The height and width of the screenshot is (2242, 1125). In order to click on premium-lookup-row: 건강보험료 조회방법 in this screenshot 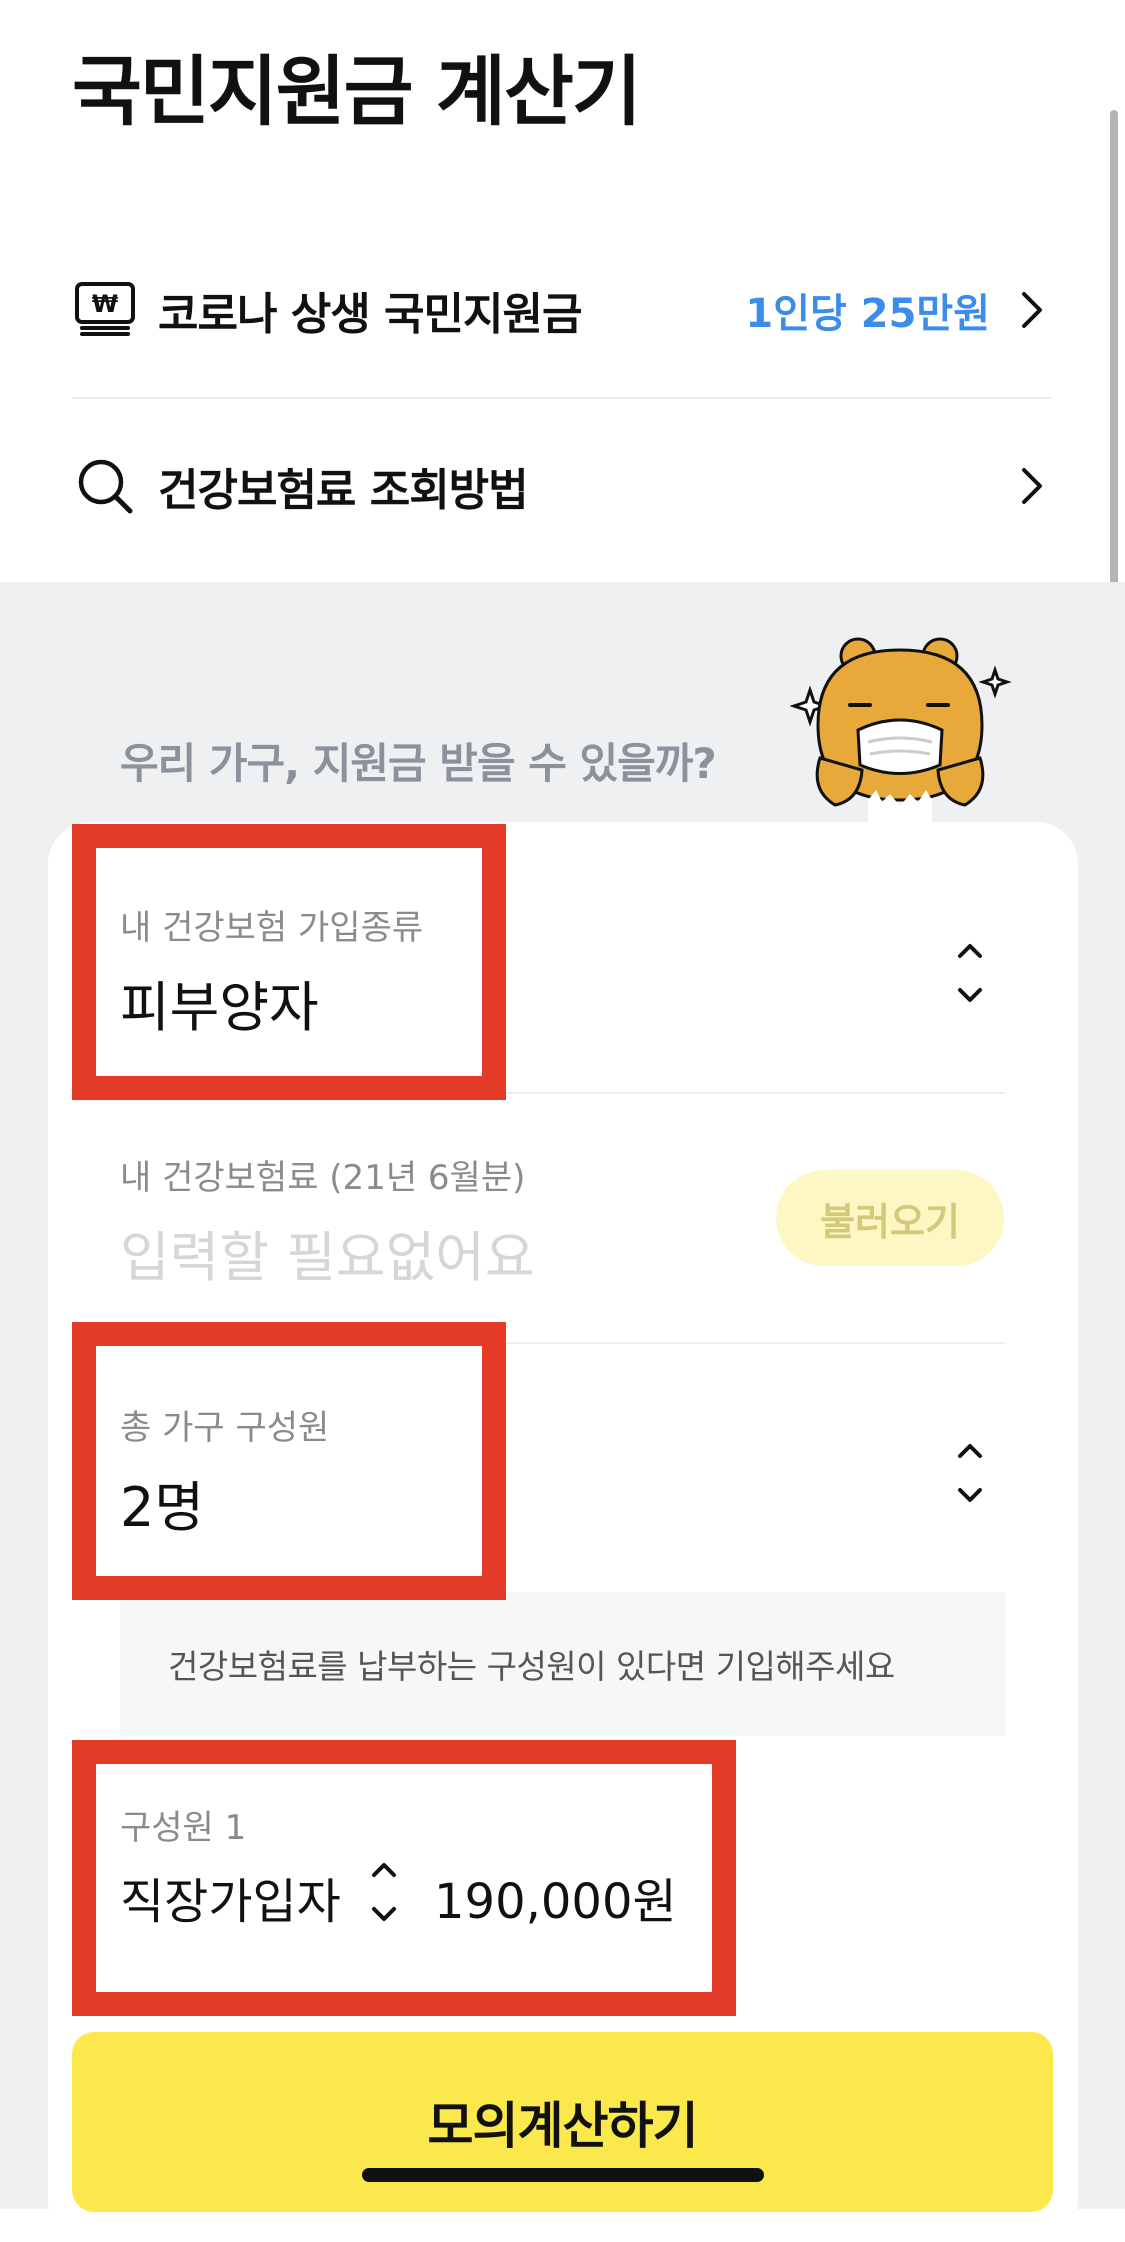, I will do `click(562, 485)`.